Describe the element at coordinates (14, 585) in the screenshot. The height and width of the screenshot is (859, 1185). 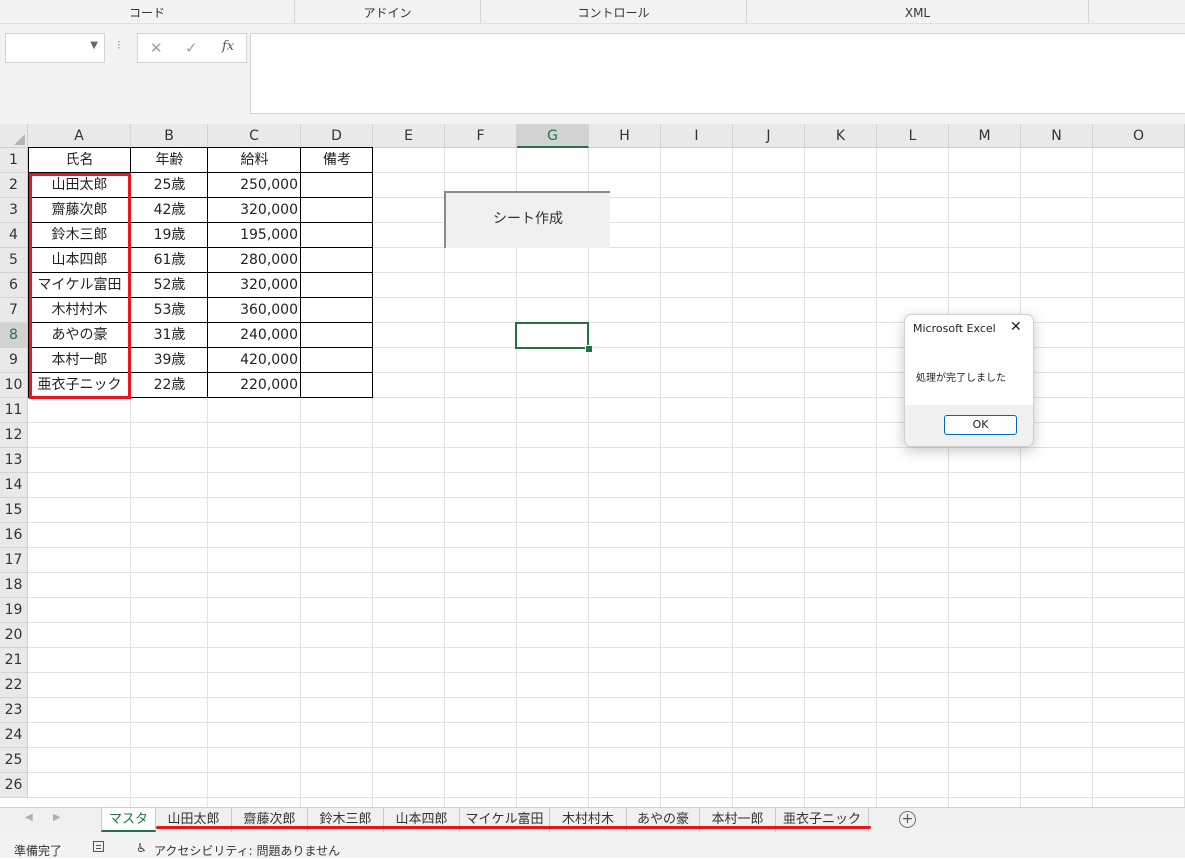
I see `row-header-18: 18` at that location.